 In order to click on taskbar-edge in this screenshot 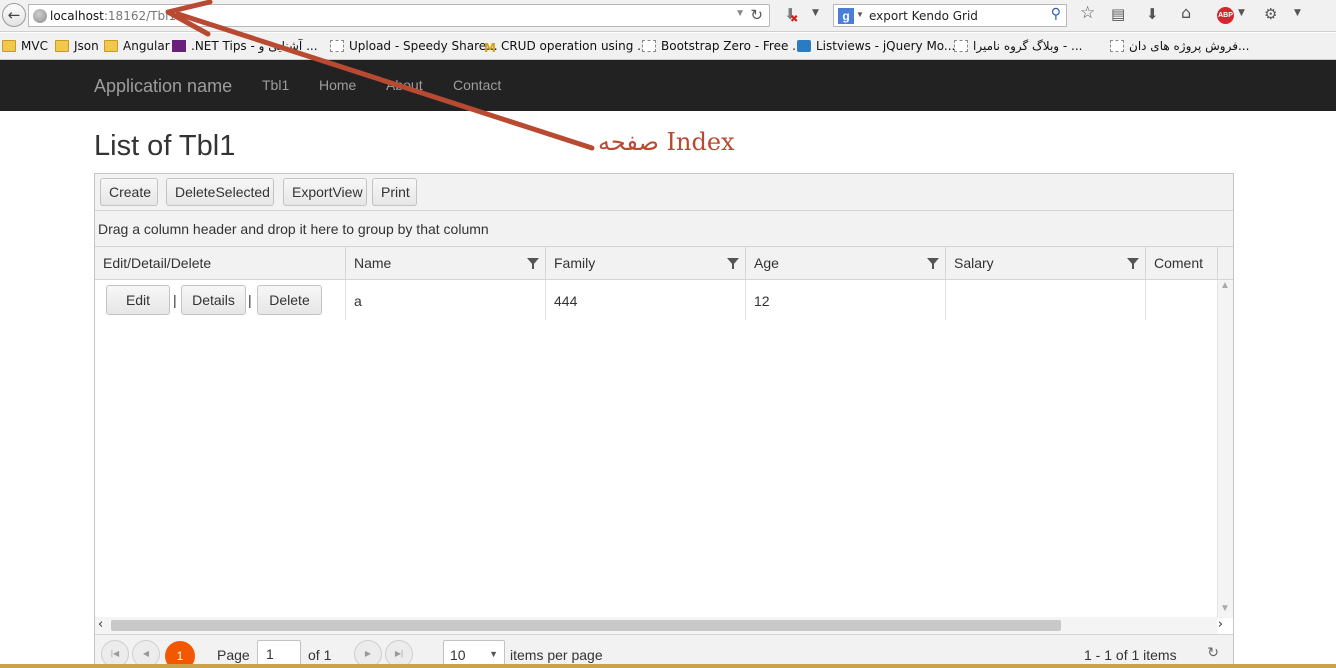, I will do `click(668, 666)`.